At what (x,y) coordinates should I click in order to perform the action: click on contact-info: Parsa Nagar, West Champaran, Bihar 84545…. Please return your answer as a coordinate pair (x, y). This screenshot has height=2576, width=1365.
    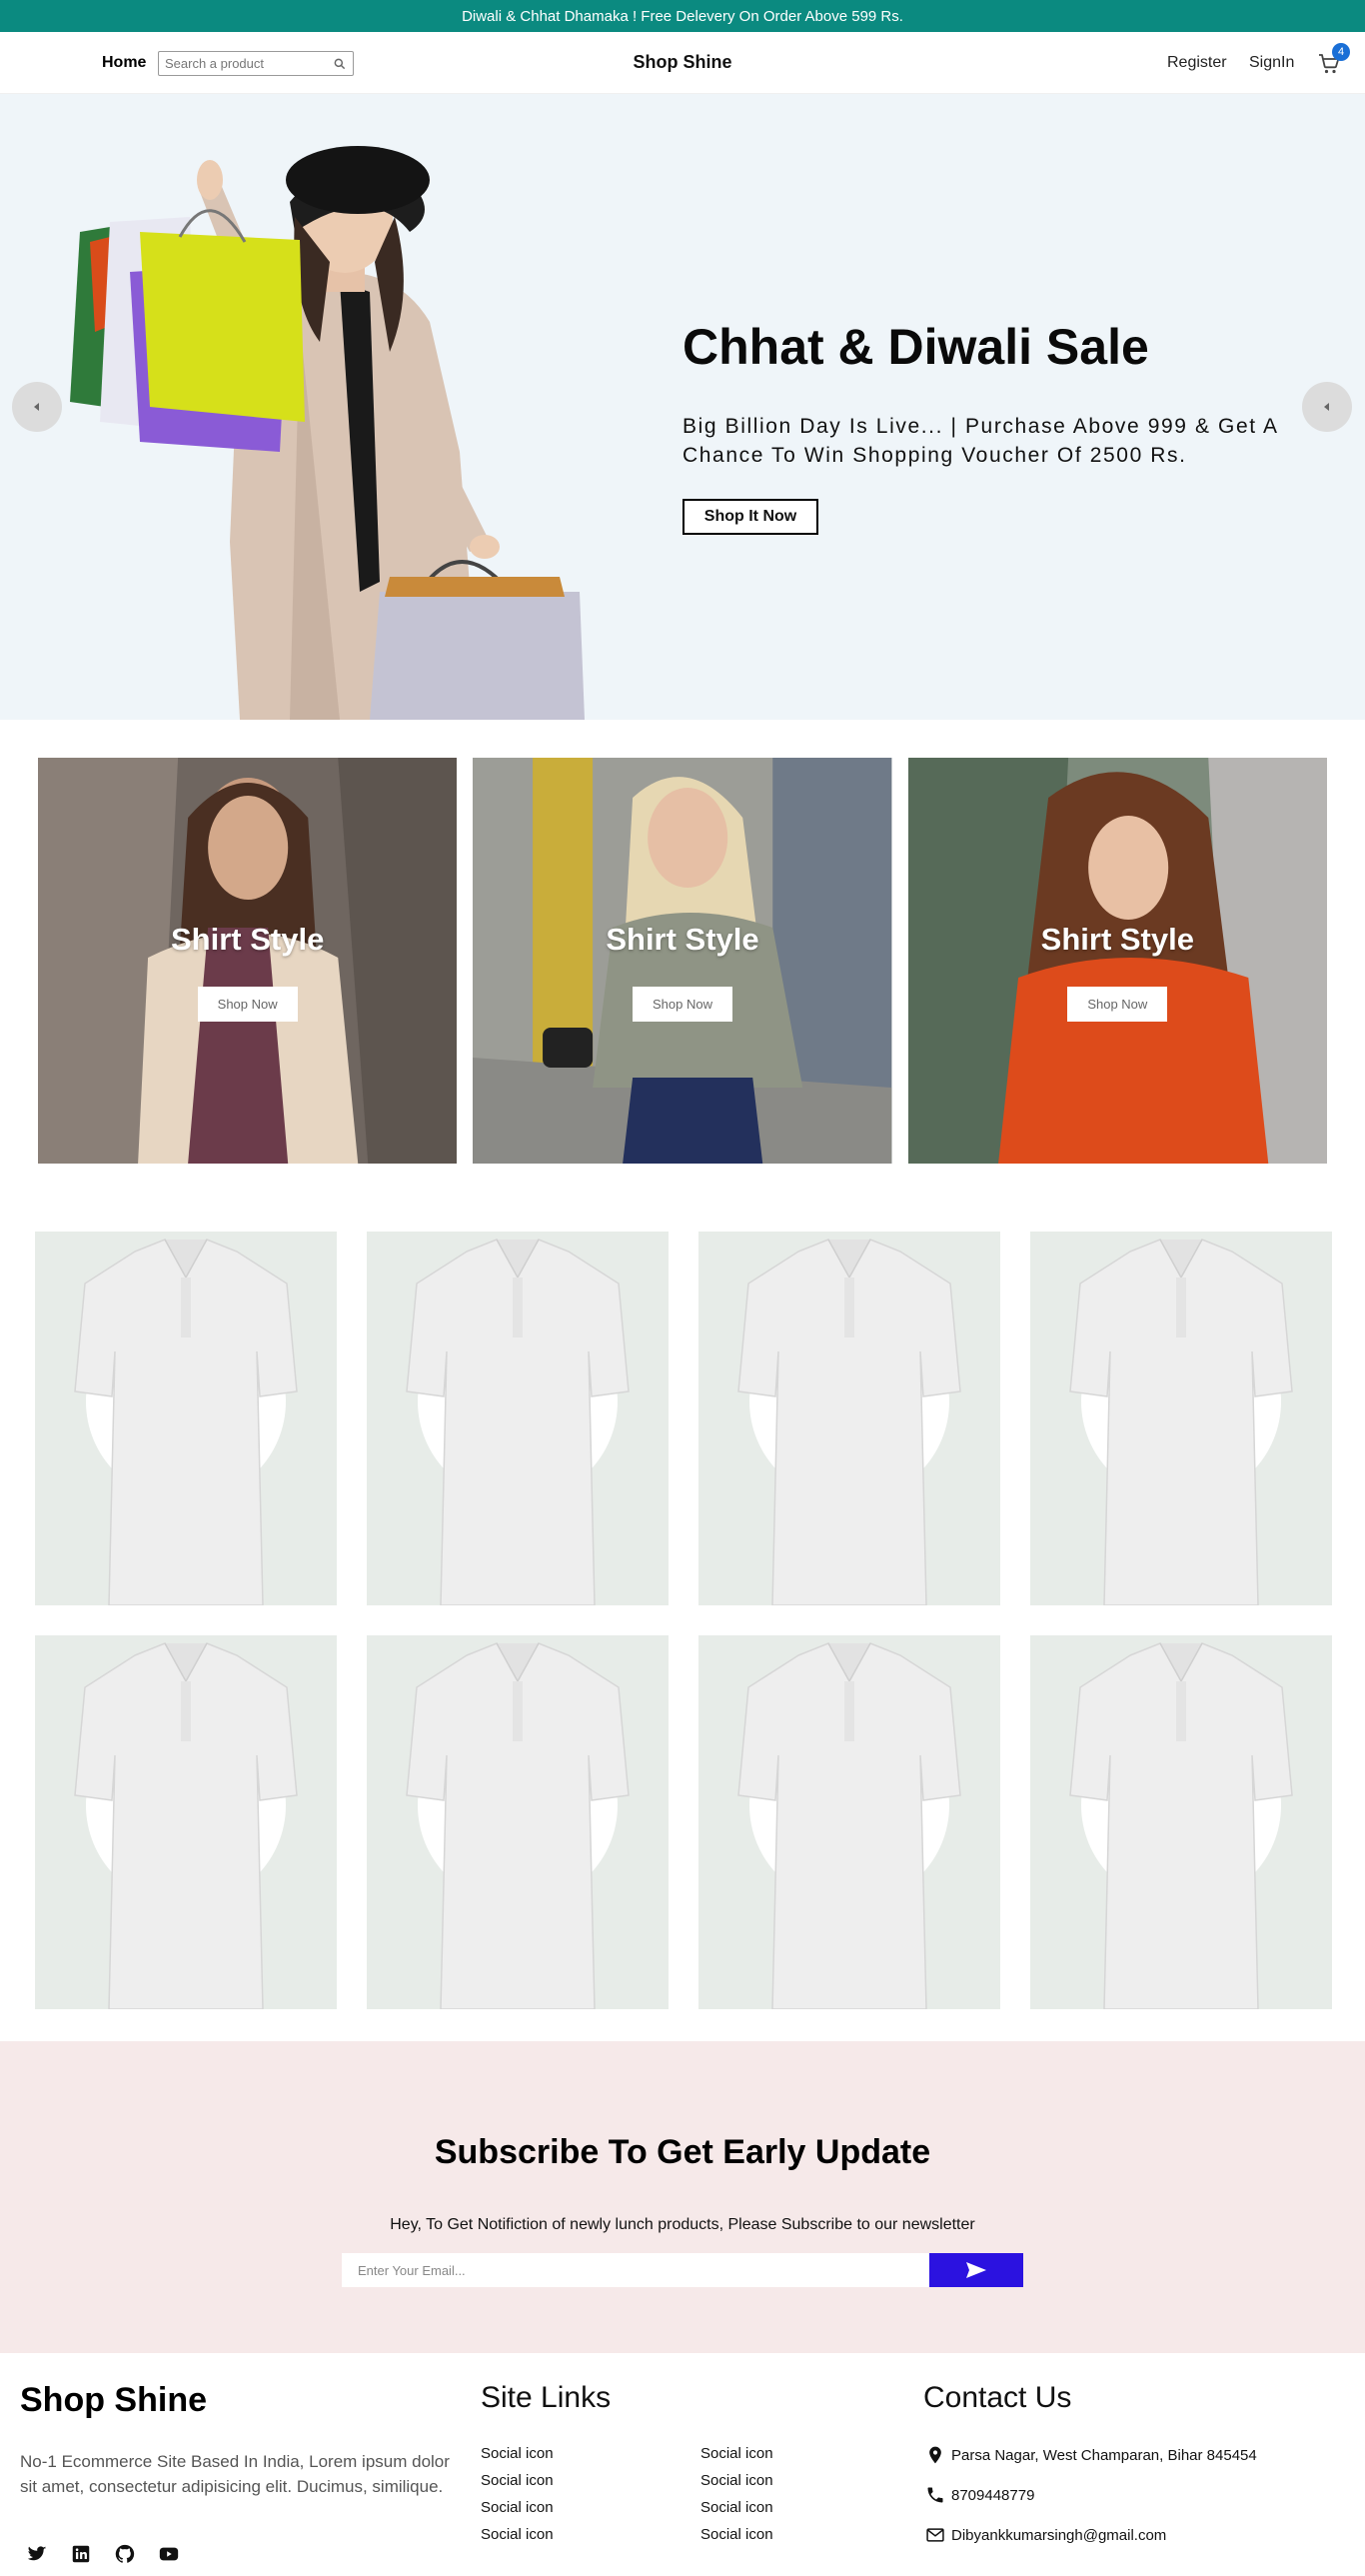
    Looking at the image, I should click on (1091, 2505).